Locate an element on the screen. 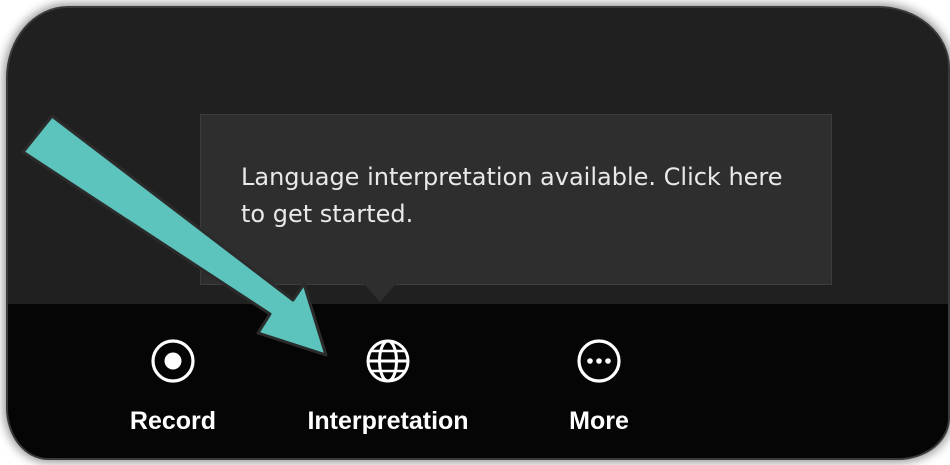  more-icon is located at coordinates (599, 361).